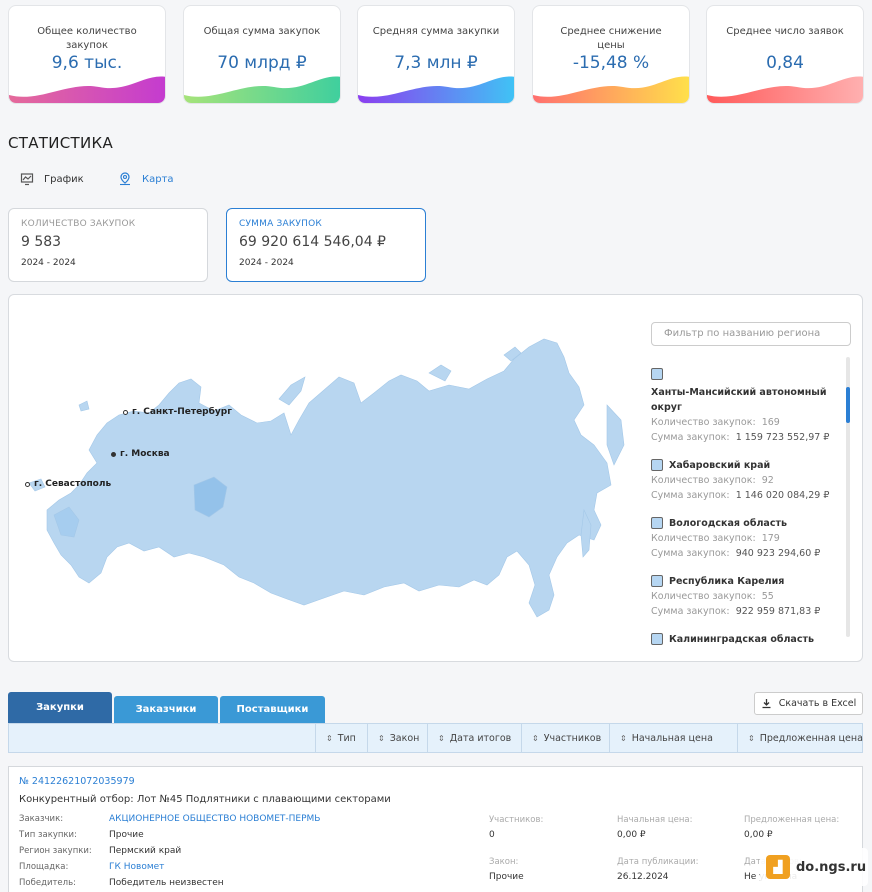 This screenshot has width=872, height=892. Describe the element at coordinates (259, 819) in the screenshot. I see `customer-link: АКЦИОНЕРНОЕ ОБЩЕСТВО НОВОМЕТ-ПЕРМЬ` at that location.